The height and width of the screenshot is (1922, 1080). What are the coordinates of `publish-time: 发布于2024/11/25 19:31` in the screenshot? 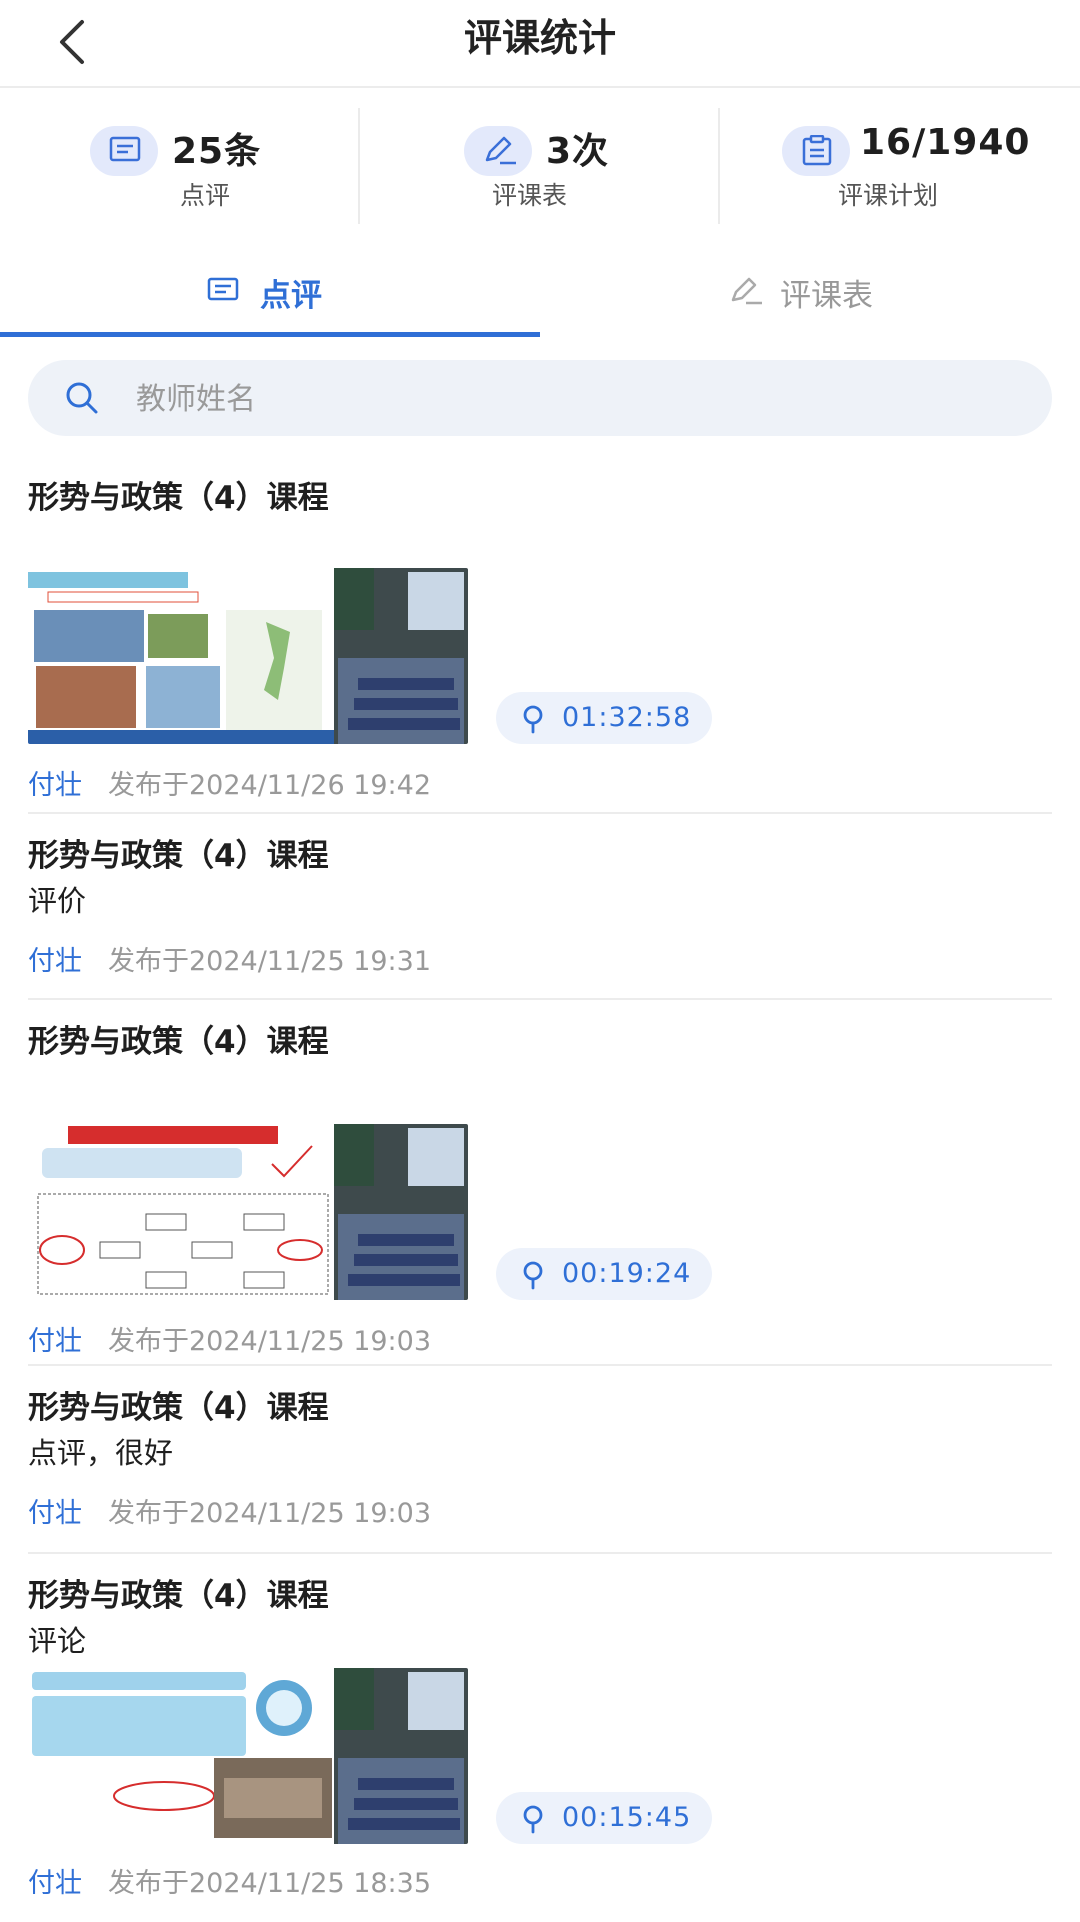 It's located at (270, 961).